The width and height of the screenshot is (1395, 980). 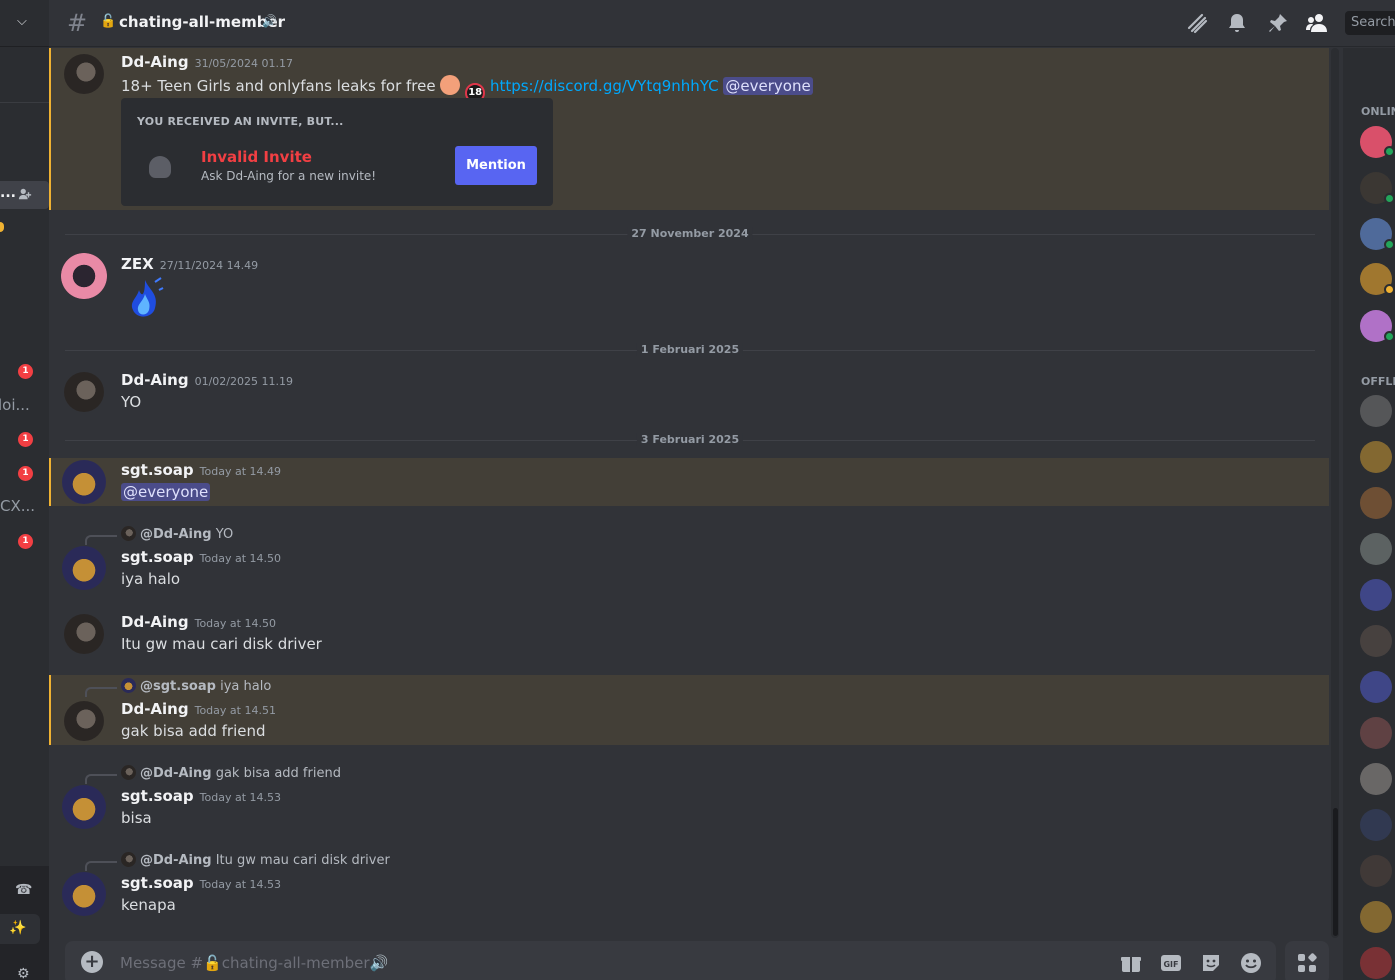 I want to click on unread-badge: 1, so click(x=25, y=473).